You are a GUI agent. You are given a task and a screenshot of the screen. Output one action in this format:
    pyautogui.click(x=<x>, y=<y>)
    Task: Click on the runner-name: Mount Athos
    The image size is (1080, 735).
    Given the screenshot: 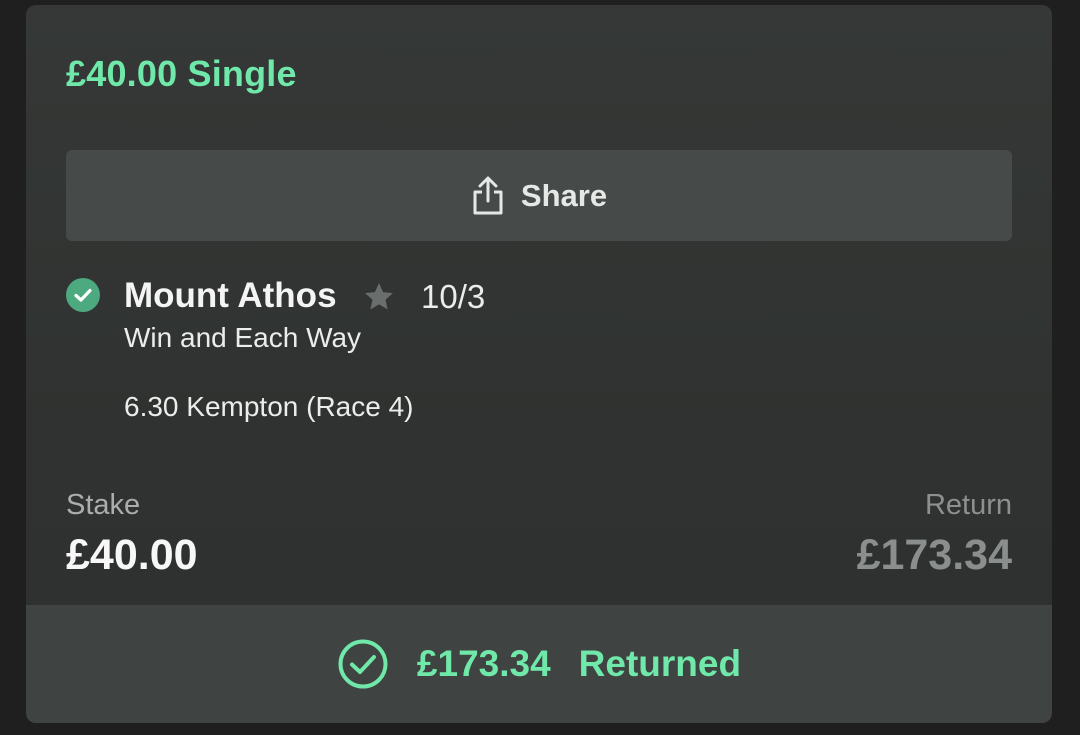 What is the action you would take?
    pyautogui.click(x=230, y=295)
    